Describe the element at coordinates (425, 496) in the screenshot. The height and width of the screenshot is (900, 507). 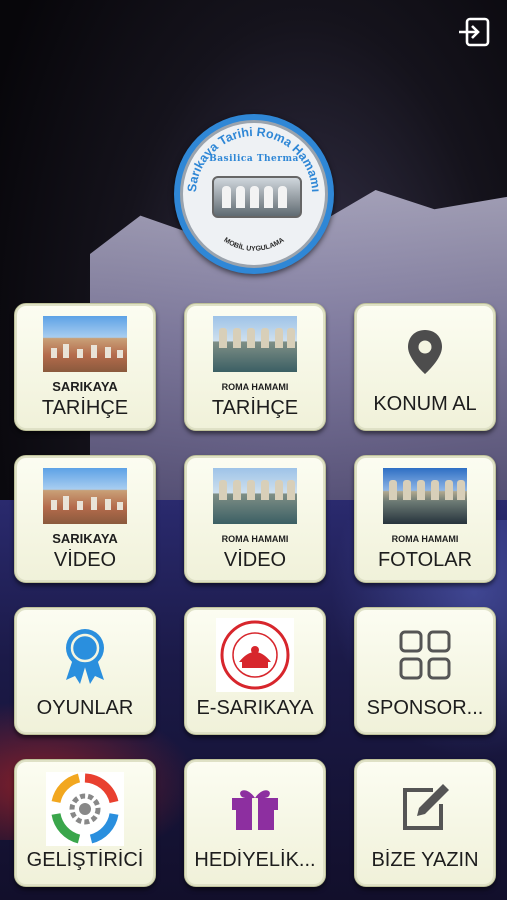
I see `roman-bath-photo-thumbnail` at that location.